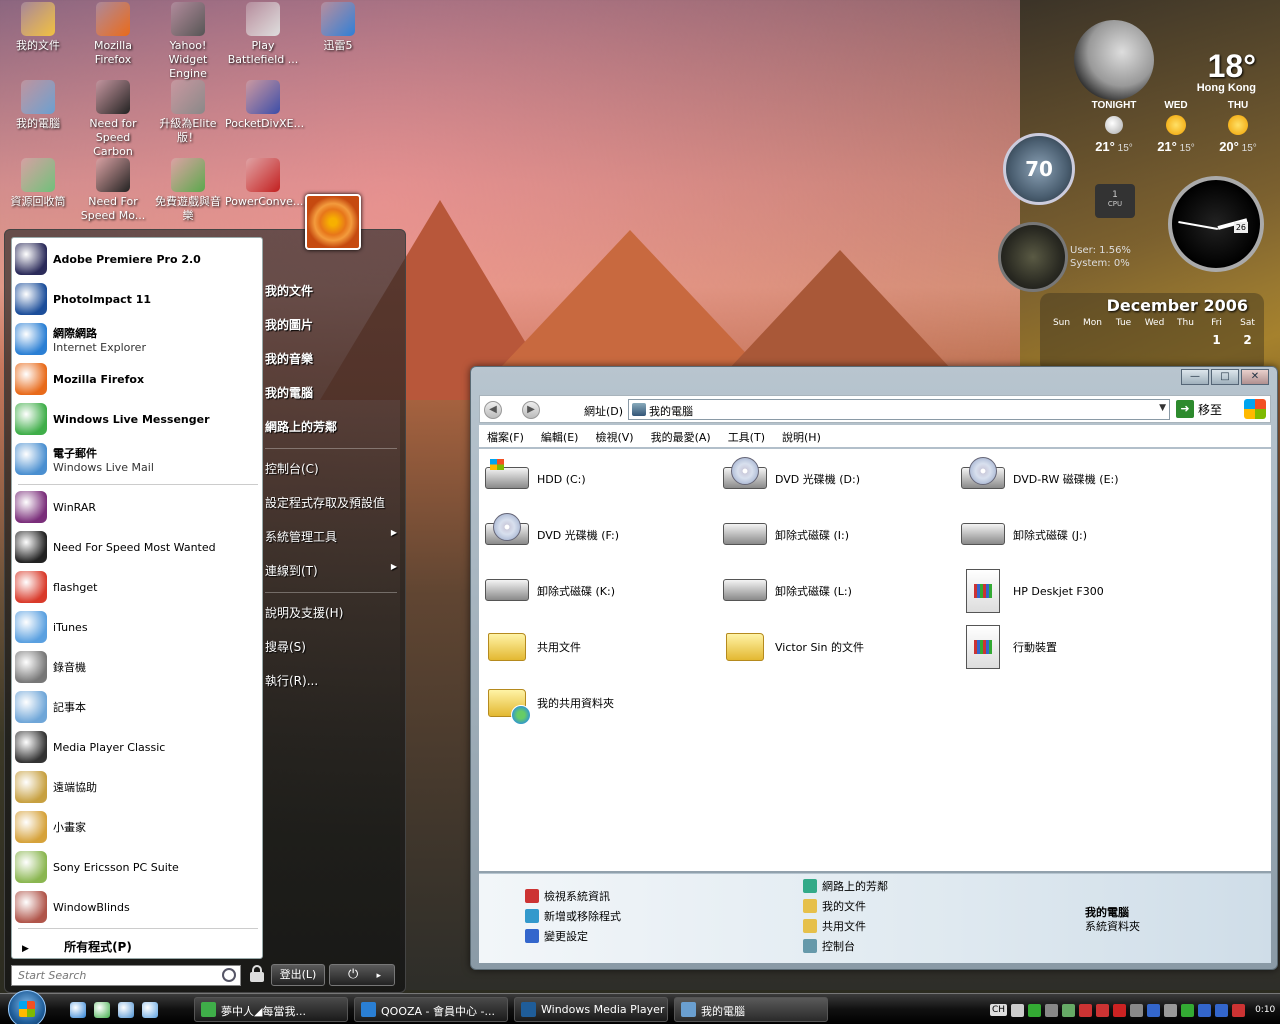 This screenshot has height=1024, width=1280. I want to click on start-menu-program: 網際網路 Internet Explorer, so click(138, 339).